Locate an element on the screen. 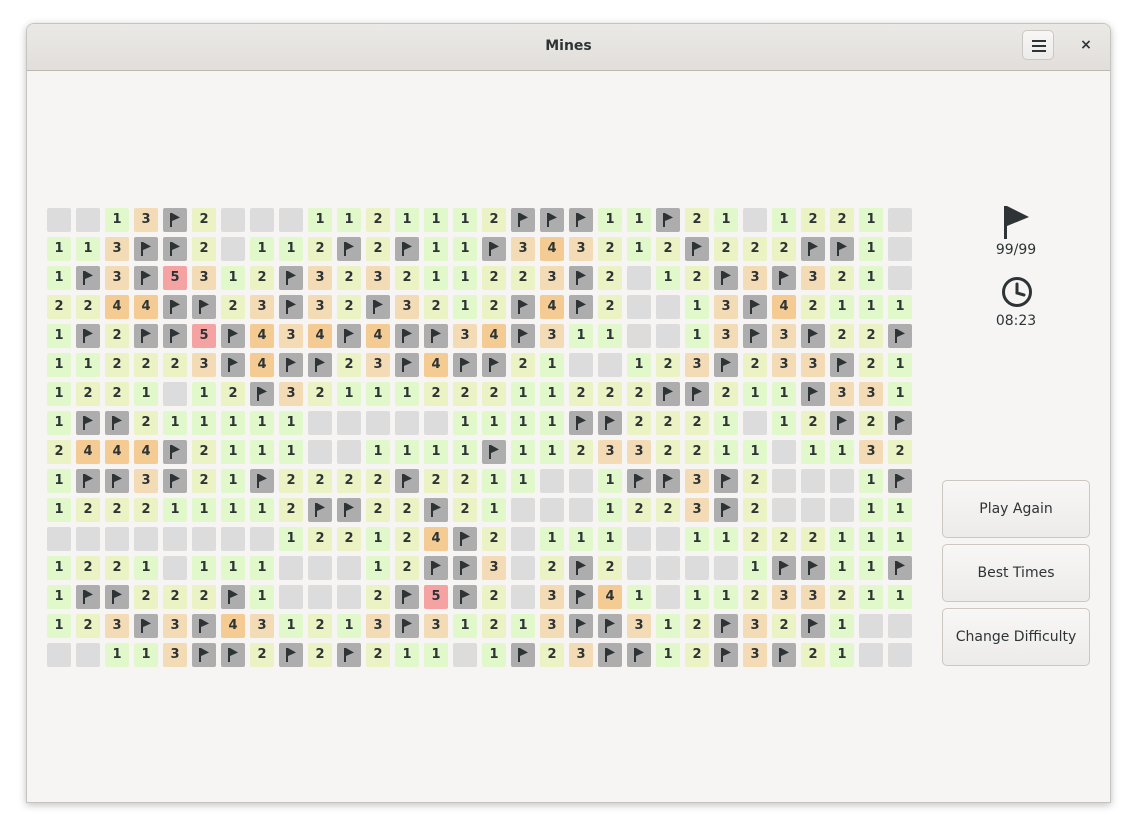  change-difficulty-button: Change Difficulty is located at coordinates (1016, 637).